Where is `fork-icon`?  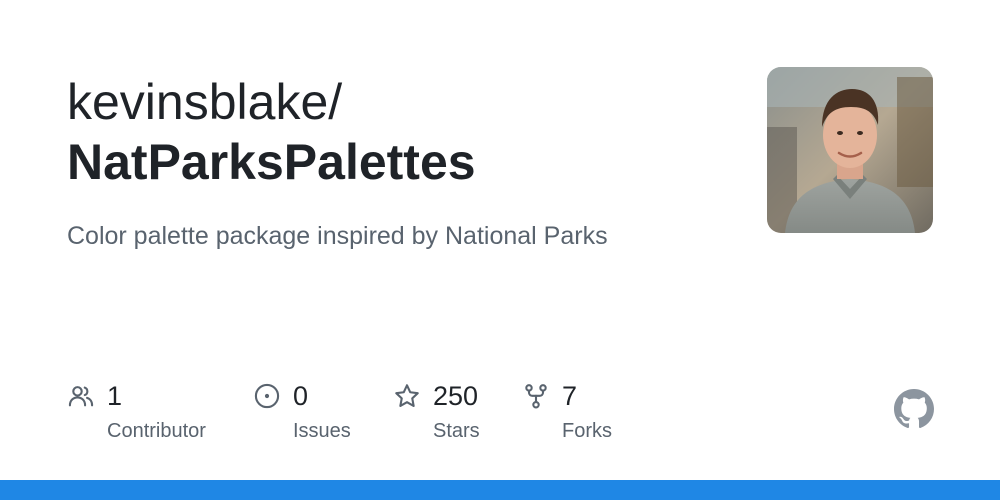 fork-icon is located at coordinates (536, 396).